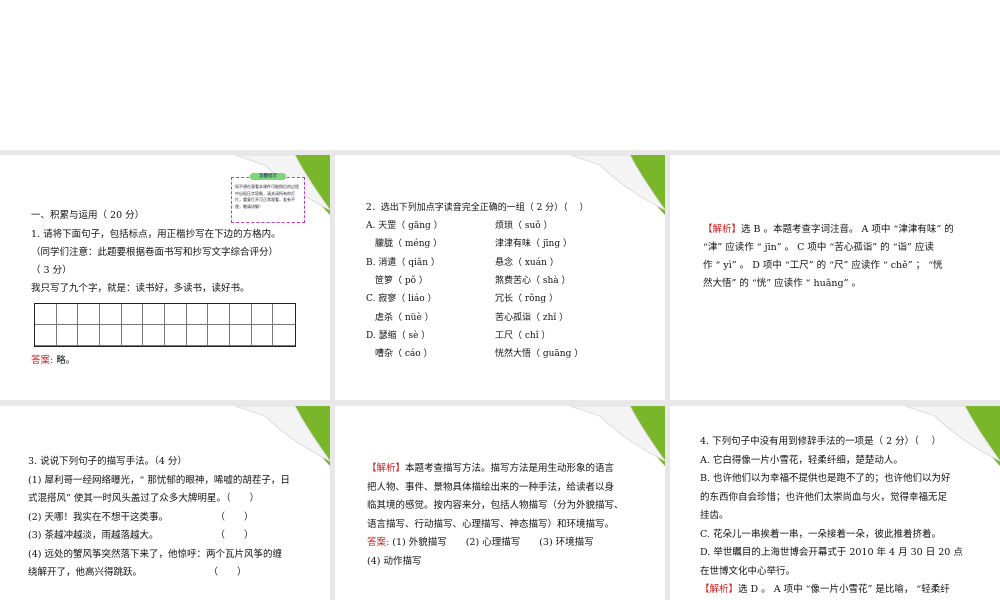  What do you see at coordinates (401, 299) in the screenshot?
I see `pinyin-option: C. 寂寥（ liáo ）` at bounding box center [401, 299].